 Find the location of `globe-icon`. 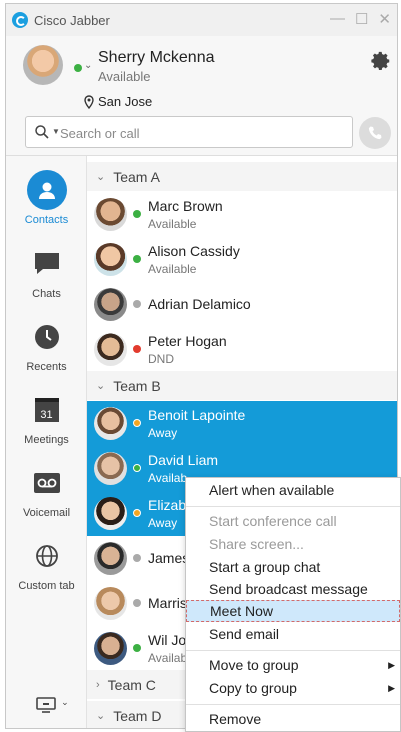

globe-icon is located at coordinates (46, 556).